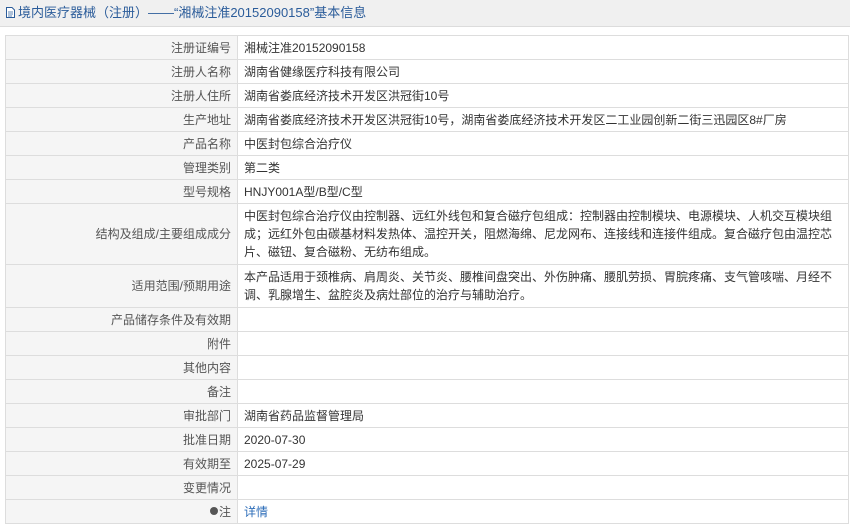  Describe the element at coordinates (121, 343) in the screenshot. I see `row-label: 附件` at that location.